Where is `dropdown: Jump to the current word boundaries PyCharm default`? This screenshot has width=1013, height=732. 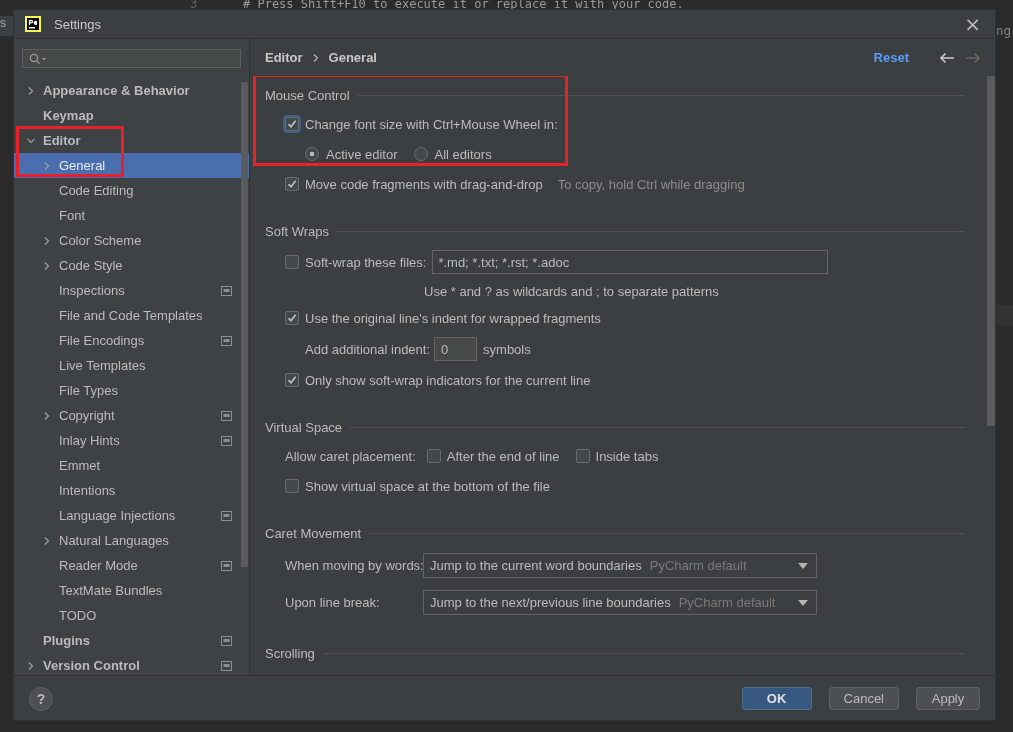 dropdown: Jump to the current word boundaries PyCharm default is located at coordinates (620, 565).